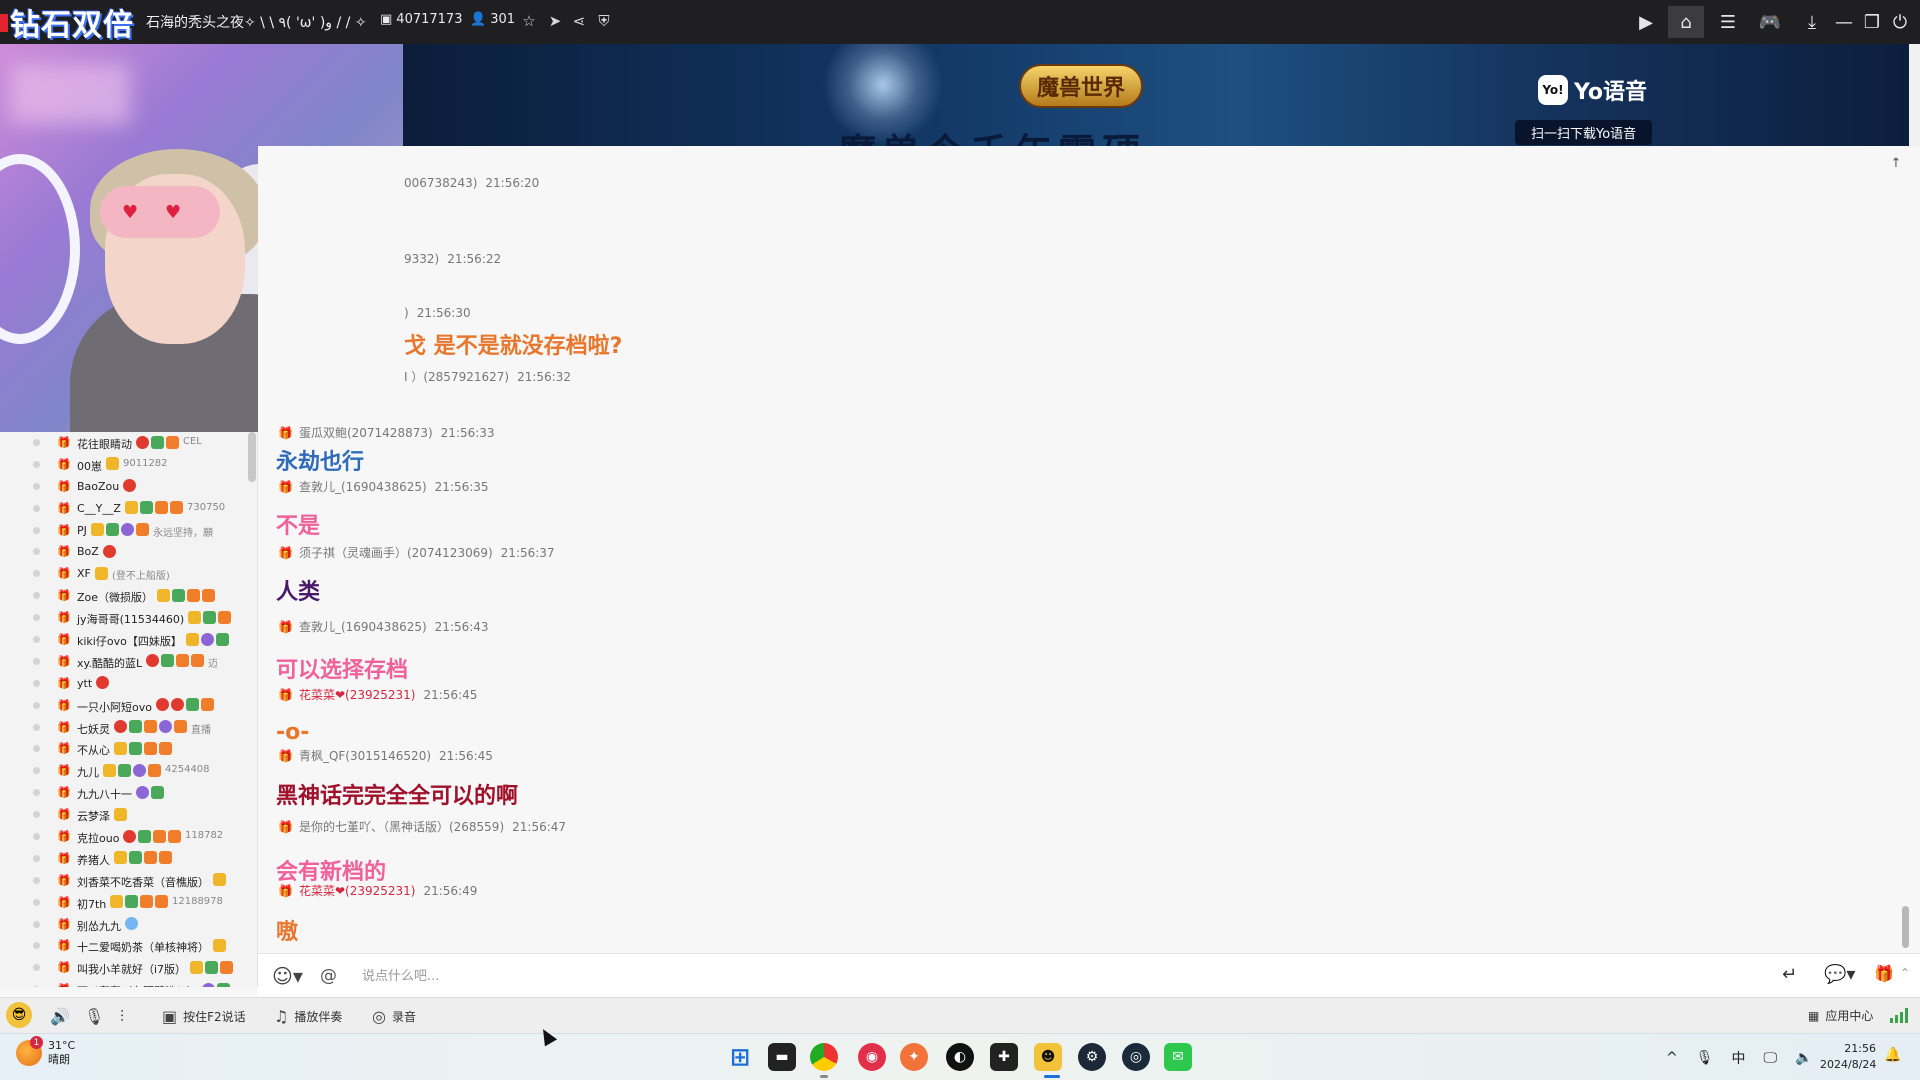 The image size is (1920, 1080). Describe the element at coordinates (503, 19) in the screenshot. I see `viewer-count-value: 301` at that location.